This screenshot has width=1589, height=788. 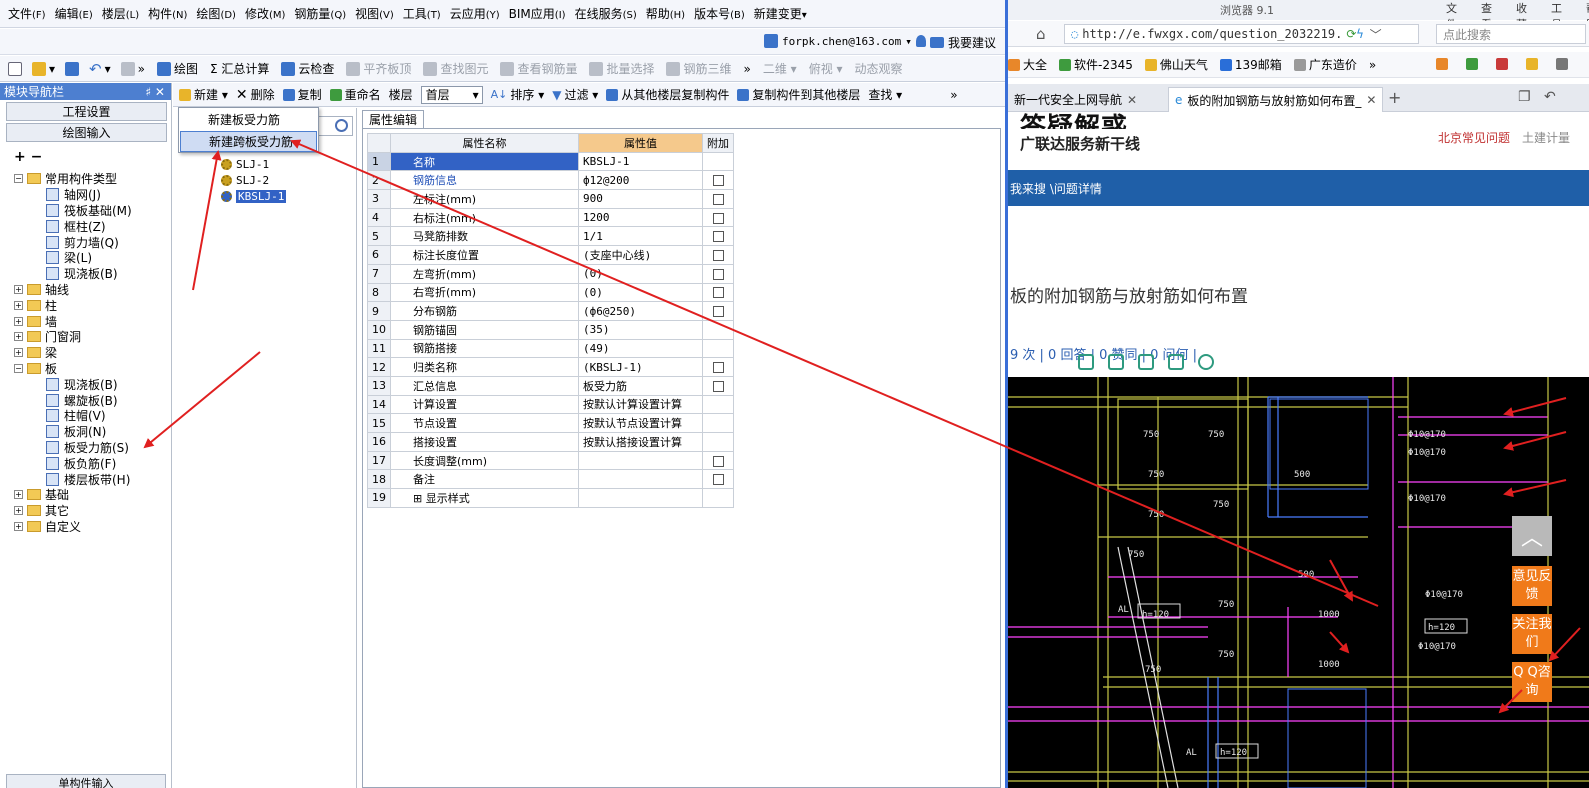 What do you see at coordinates (1472, 64) in the screenshot?
I see `reader-icon` at bounding box center [1472, 64].